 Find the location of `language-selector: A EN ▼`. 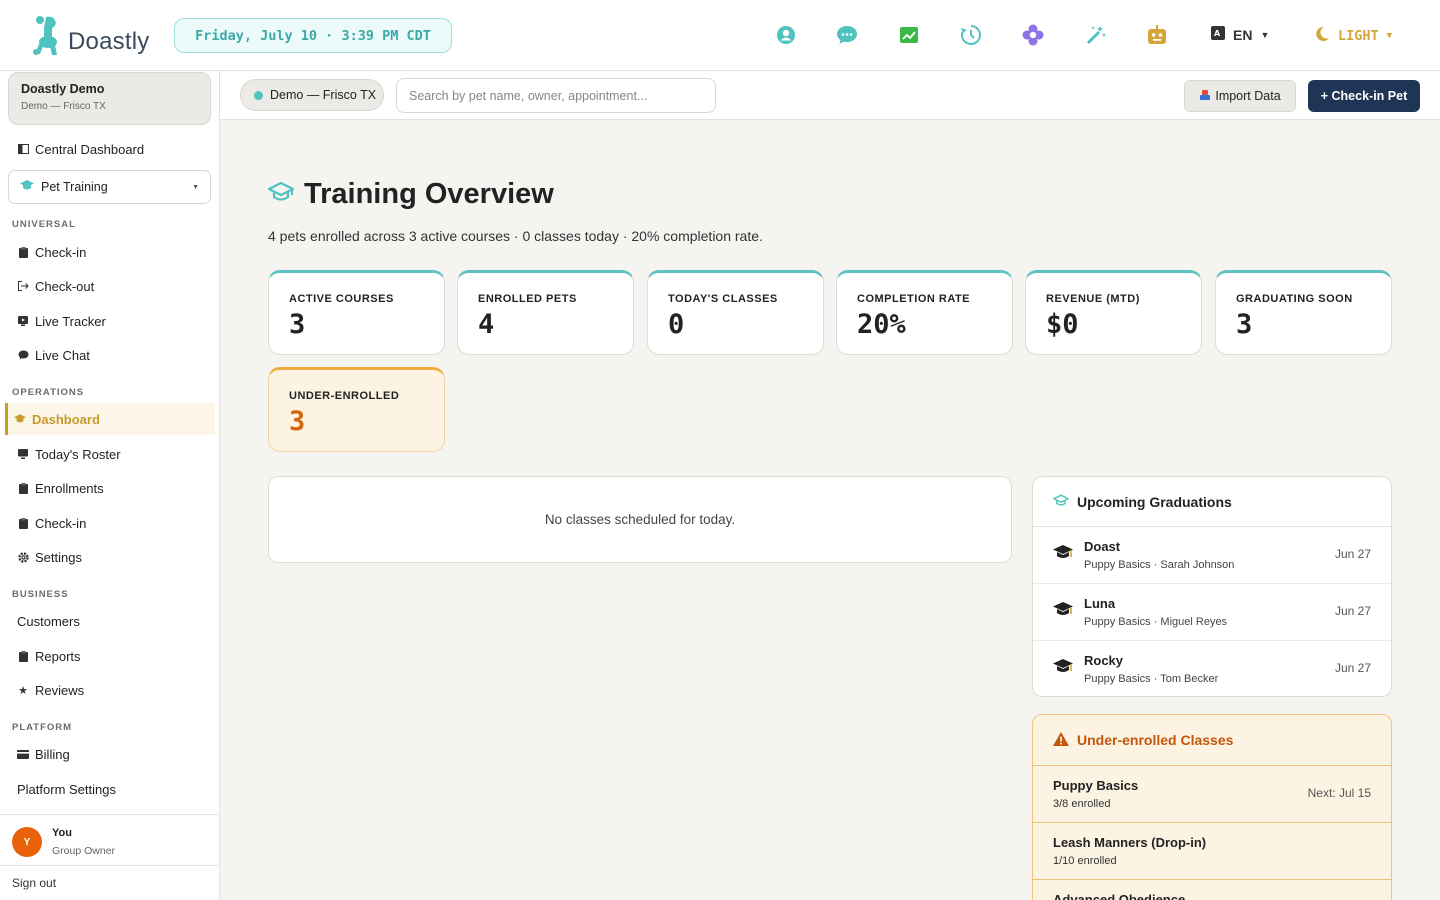

language-selector: A EN ▼ is located at coordinates (1240, 34).